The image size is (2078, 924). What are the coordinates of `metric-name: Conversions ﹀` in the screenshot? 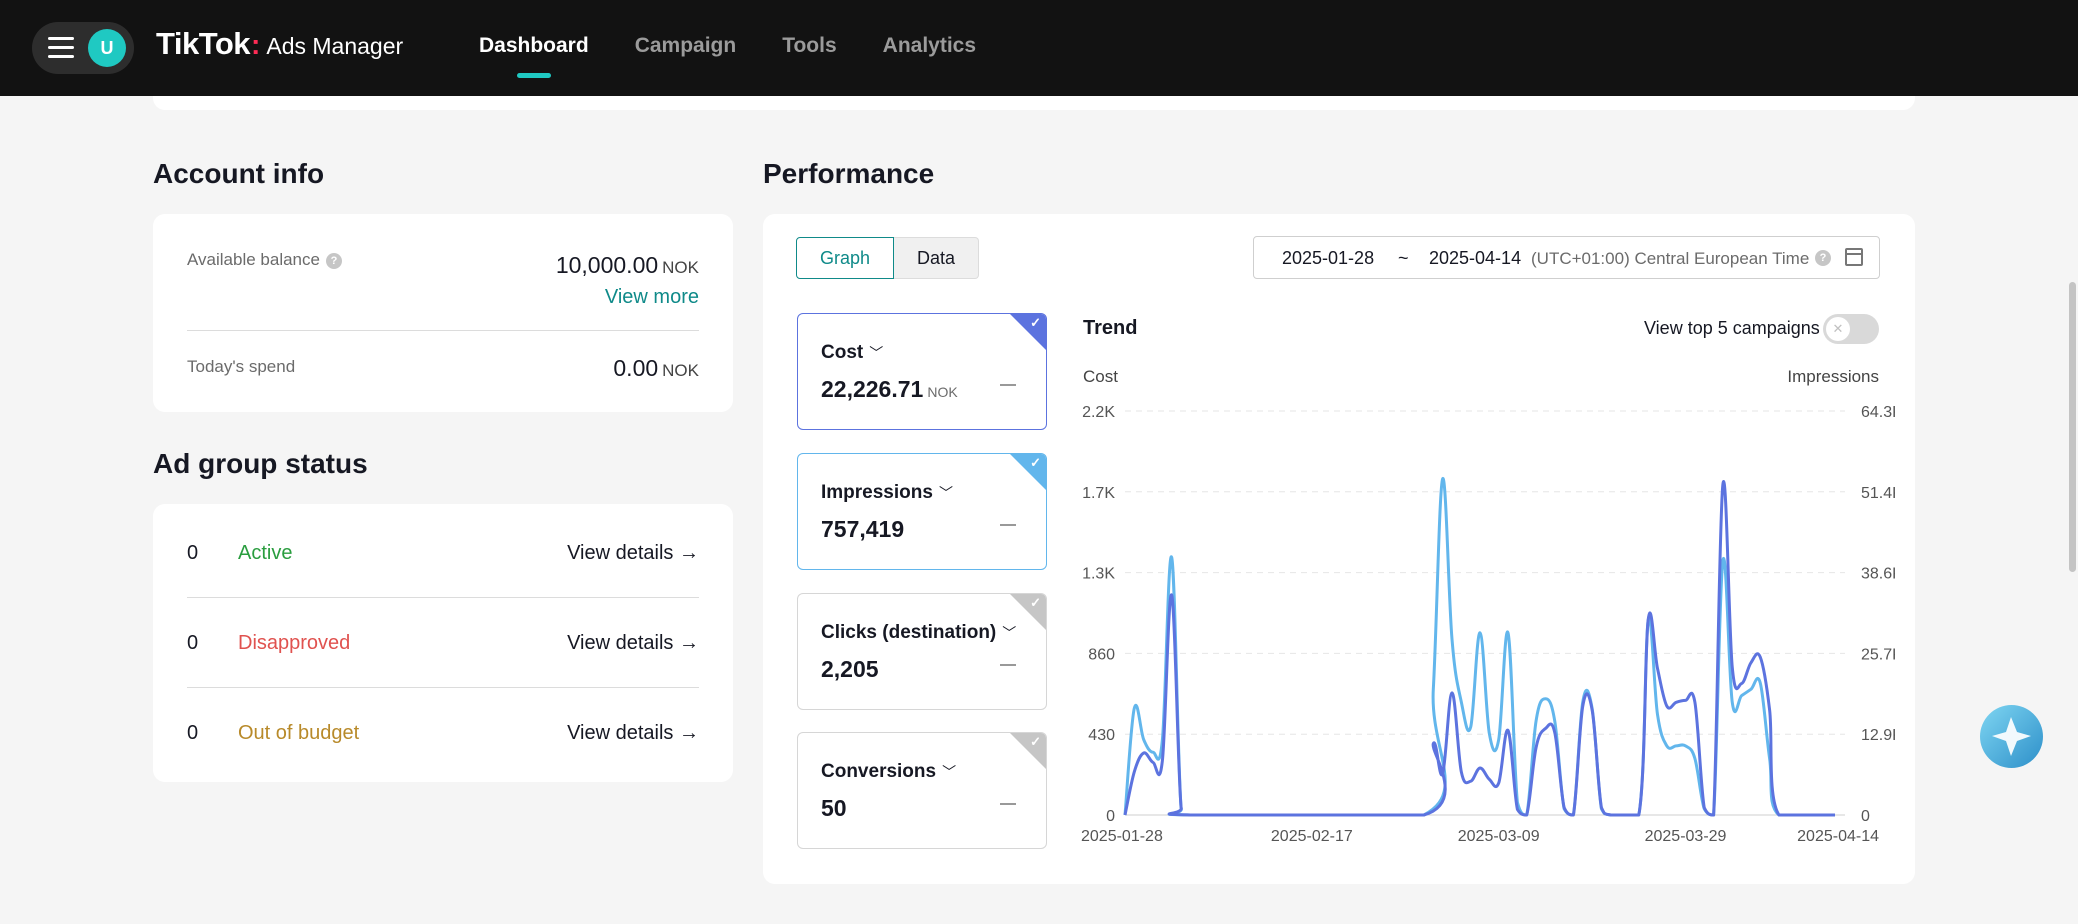 It's located at (888, 772).